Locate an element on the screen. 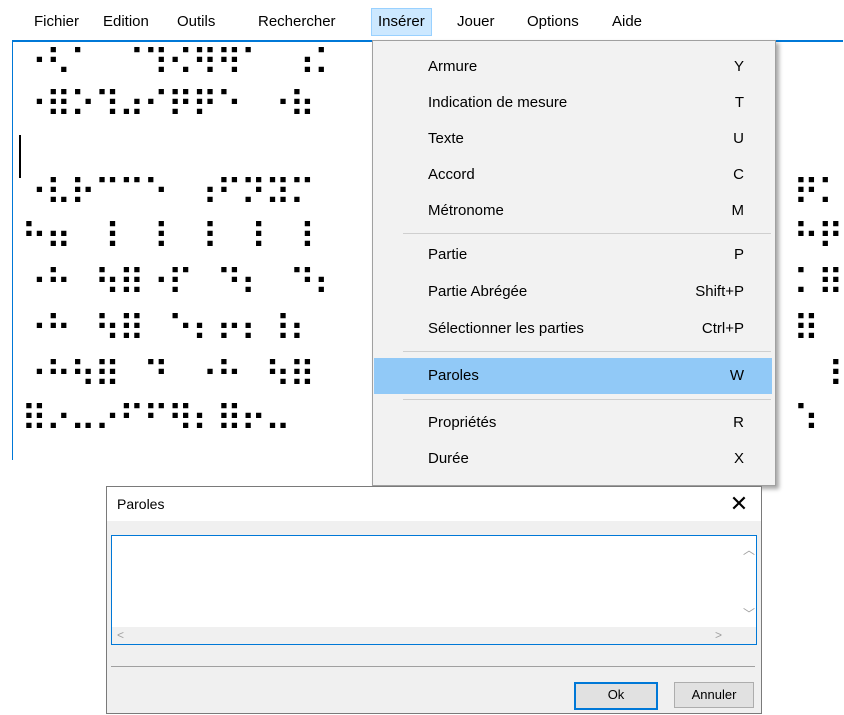 This screenshot has height=715, width=844. menu-item-label: Durée is located at coordinates (448, 458).